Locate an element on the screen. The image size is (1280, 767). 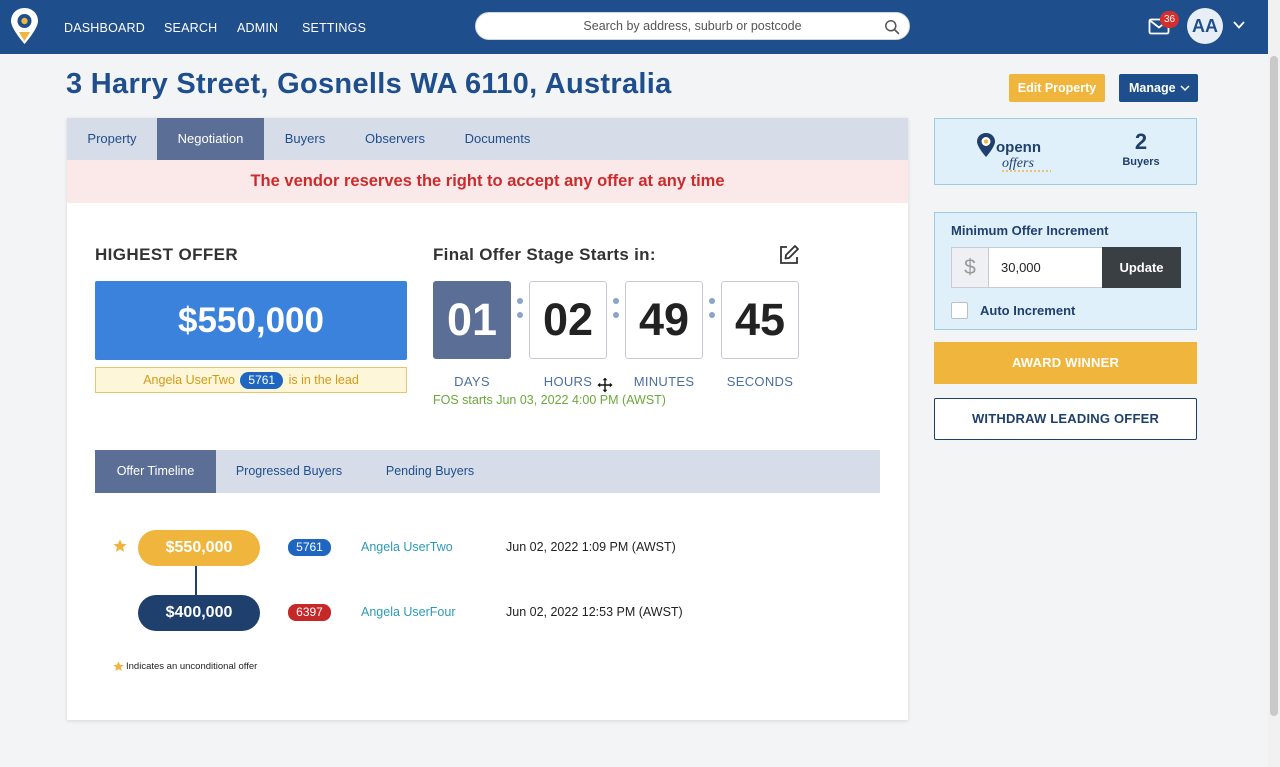
highest-offer-label: HIGHEST OFFER is located at coordinates (167, 254).